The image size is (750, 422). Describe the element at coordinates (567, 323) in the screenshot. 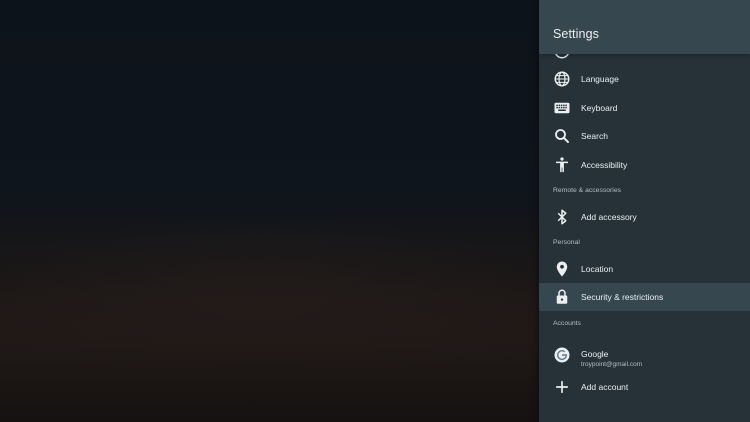

I see `section-header-accounts: Accounts` at that location.